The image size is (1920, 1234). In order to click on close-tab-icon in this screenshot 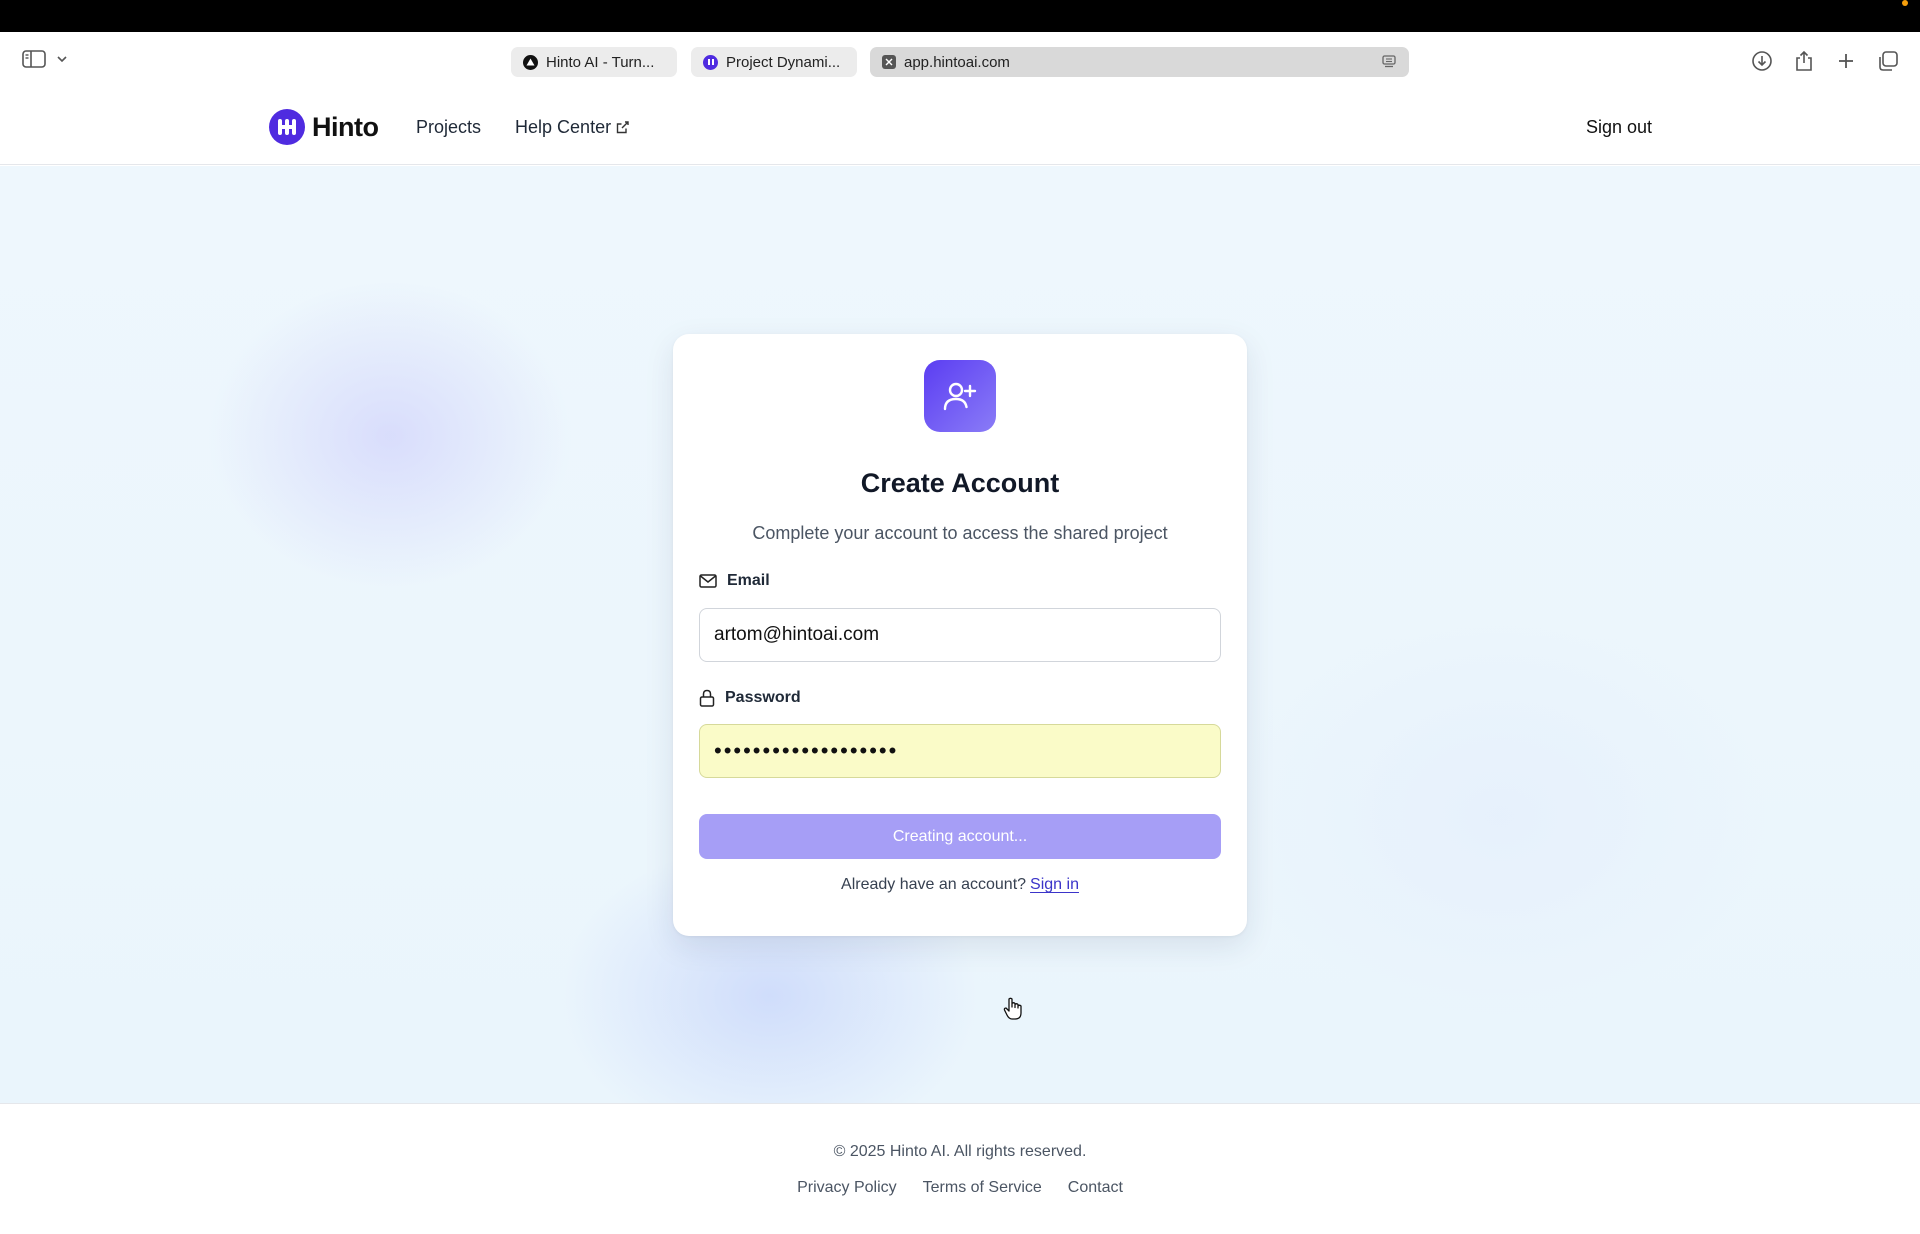, I will do `click(889, 62)`.